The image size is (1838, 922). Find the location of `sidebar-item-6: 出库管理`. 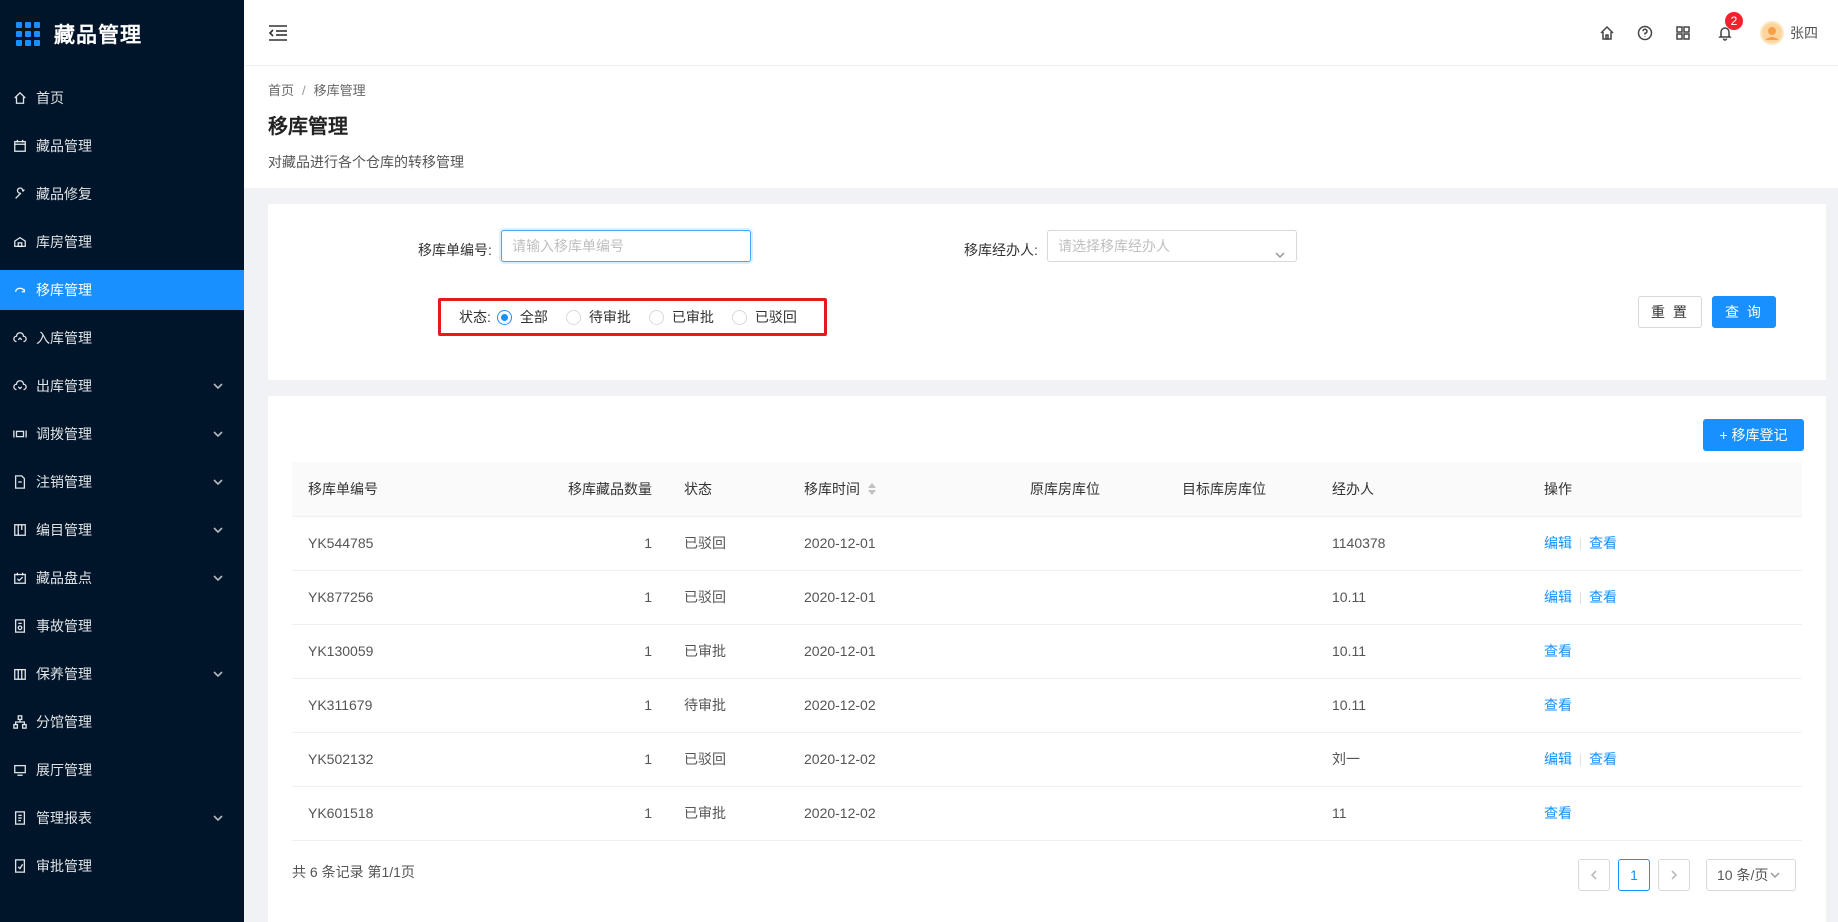

sidebar-item-6: 出库管理 is located at coordinates (122, 386).